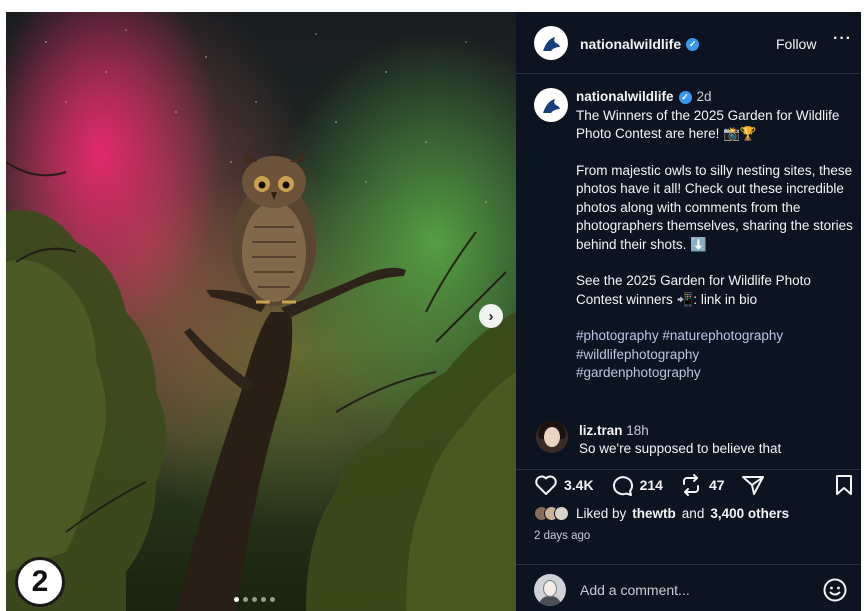 This screenshot has width=864, height=611. What do you see at coordinates (40, 582) in the screenshot?
I see `step-number-badge: 2` at bounding box center [40, 582].